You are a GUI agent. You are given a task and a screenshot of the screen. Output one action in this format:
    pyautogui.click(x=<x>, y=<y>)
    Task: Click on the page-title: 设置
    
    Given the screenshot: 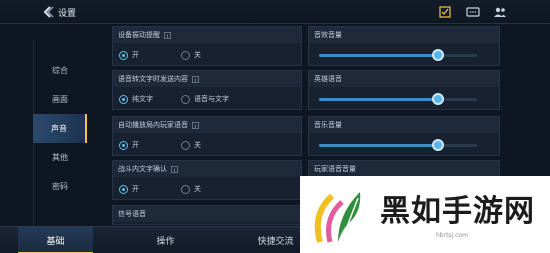 What is the action you would take?
    pyautogui.click(x=67, y=13)
    